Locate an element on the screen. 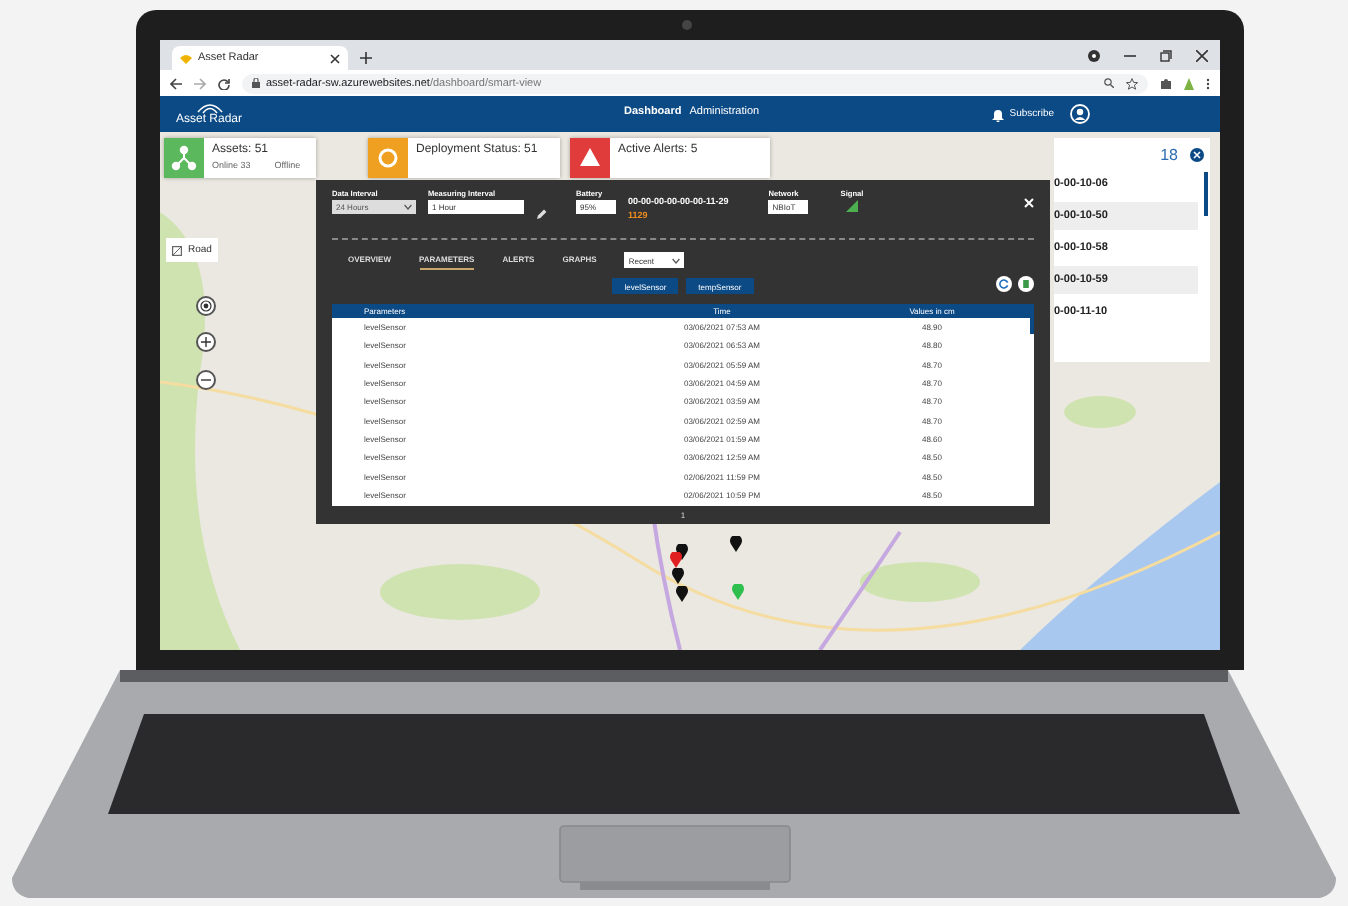  warning-icon is located at coordinates (590, 157).